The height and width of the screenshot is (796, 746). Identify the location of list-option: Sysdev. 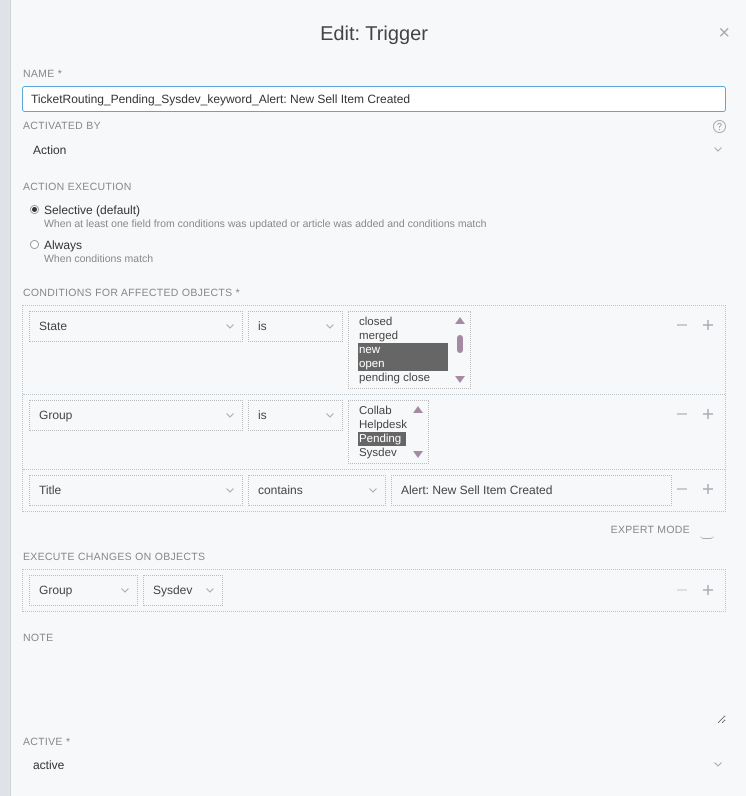
(382, 453).